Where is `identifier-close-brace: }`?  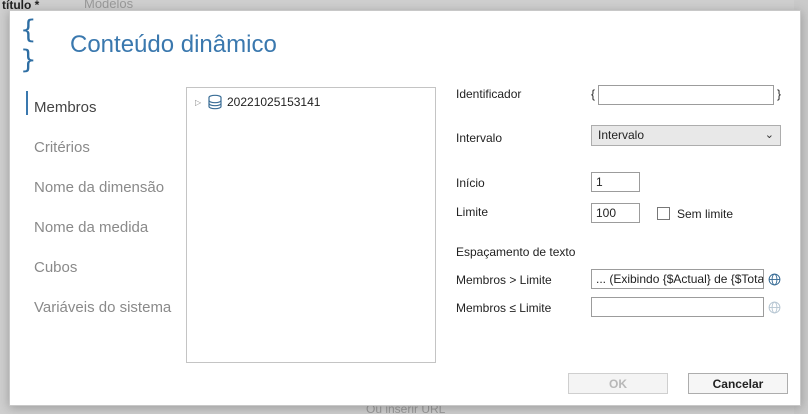
identifier-close-brace: } is located at coordinates (779, 94).